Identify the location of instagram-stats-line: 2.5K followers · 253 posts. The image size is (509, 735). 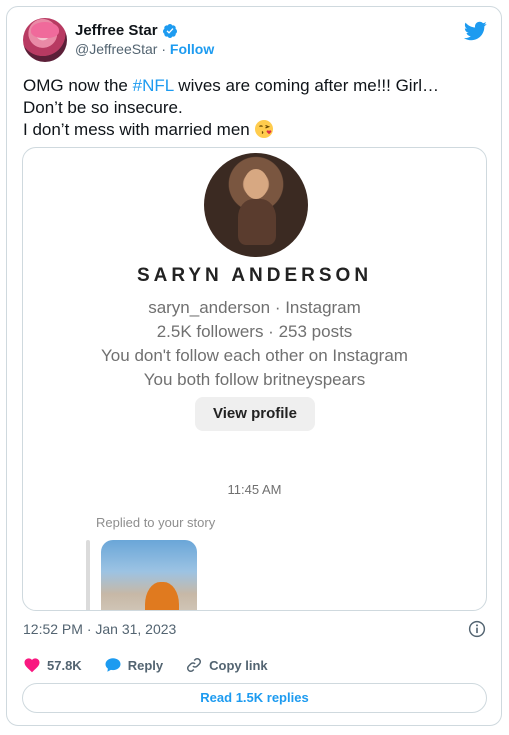
(254, 331).